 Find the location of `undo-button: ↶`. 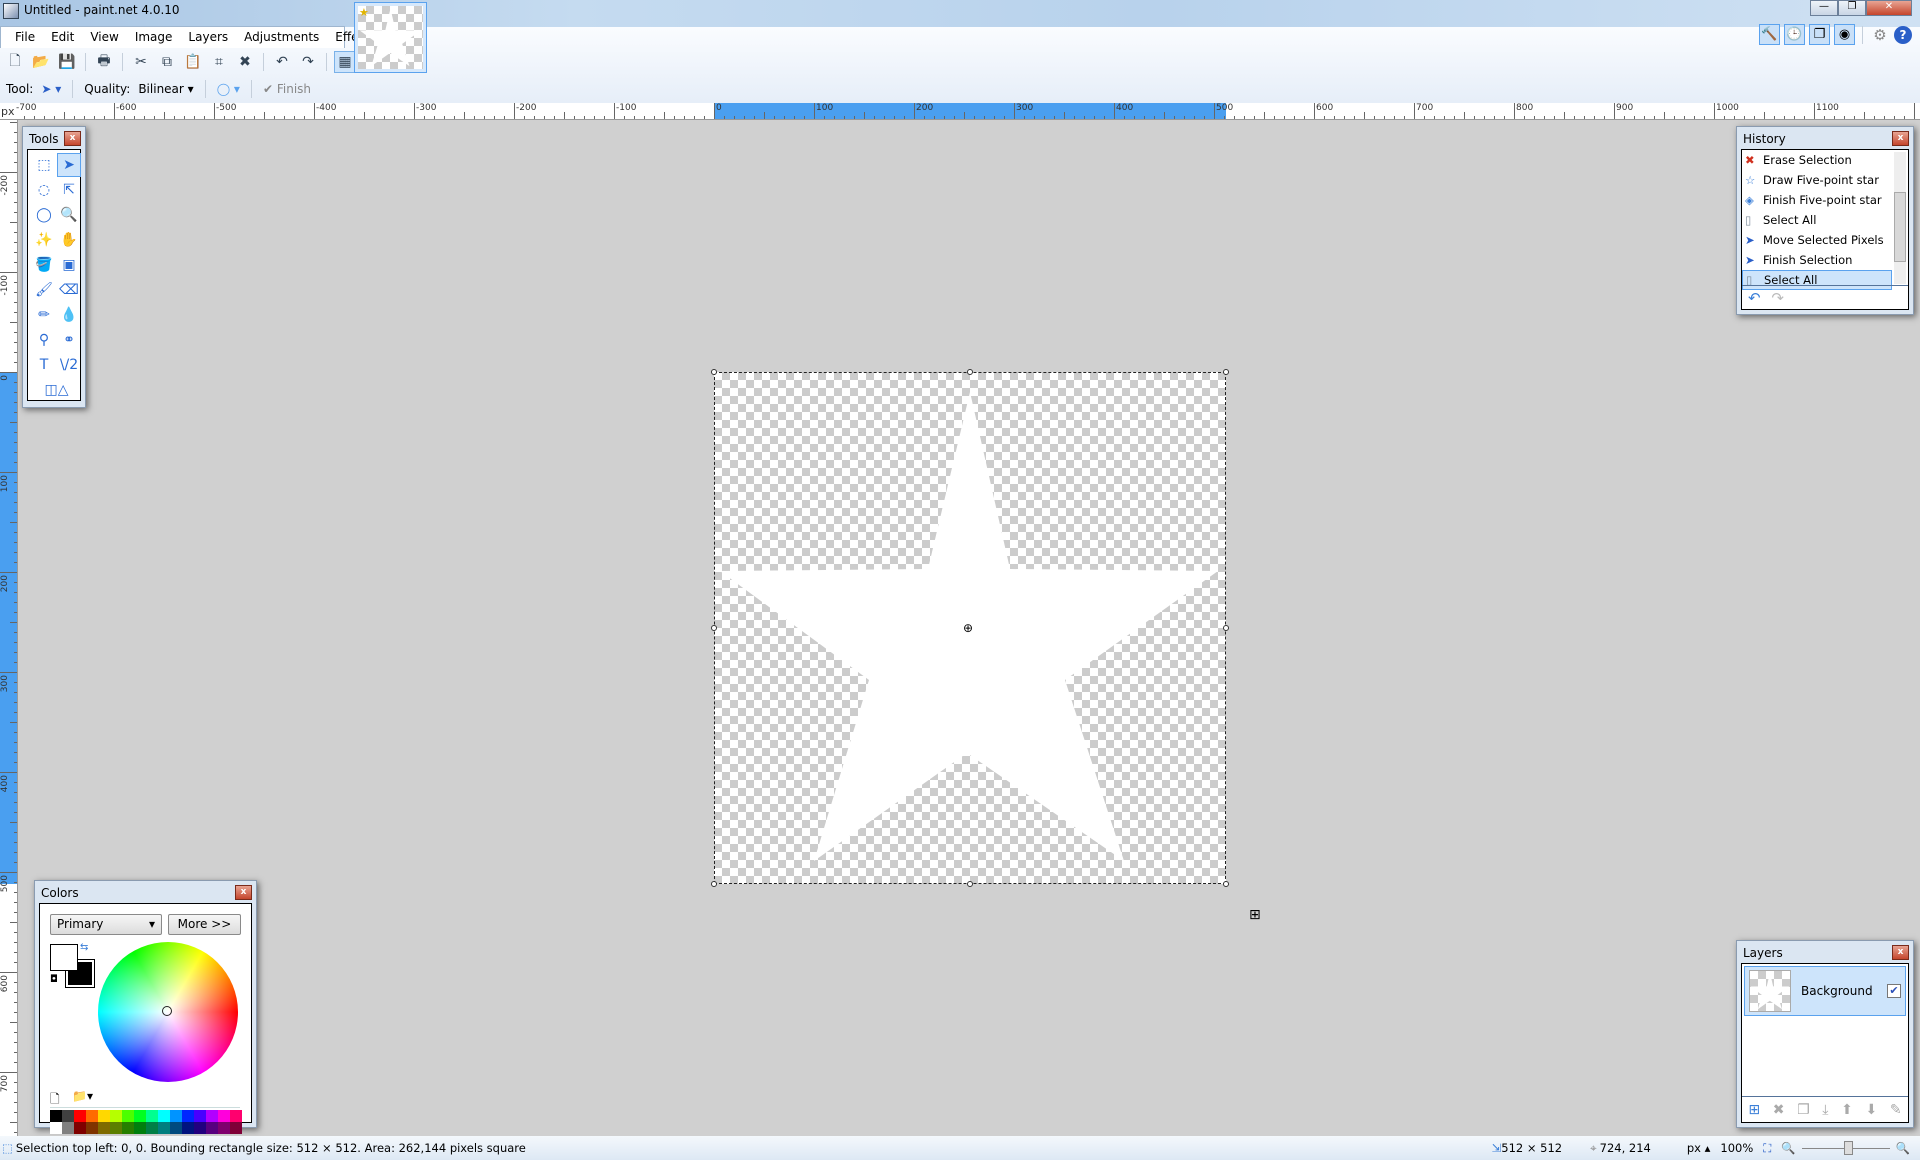

undo-button: ↶ is located at coordinates (1754, 298).